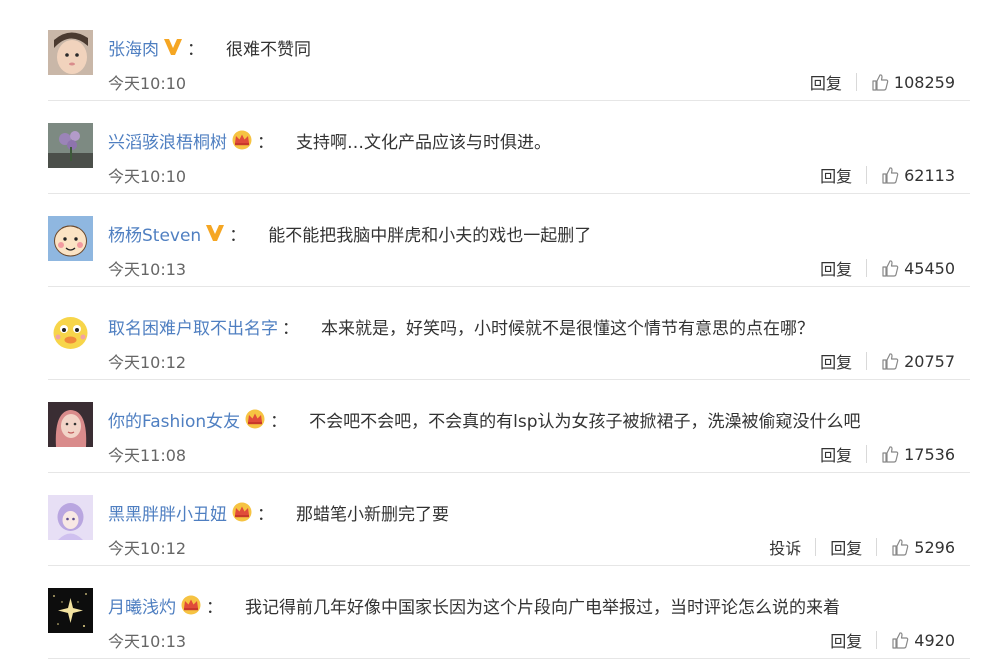 The height and width of the screenshot is (665, 982). I want to click on comment-actions: 回复 20757, so click(887, 361).